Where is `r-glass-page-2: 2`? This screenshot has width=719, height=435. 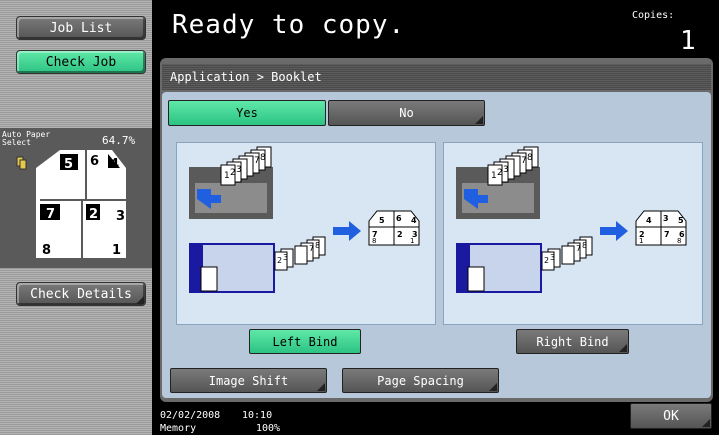
r-glass-page-2: 2 is located at coordinates (546, 260).